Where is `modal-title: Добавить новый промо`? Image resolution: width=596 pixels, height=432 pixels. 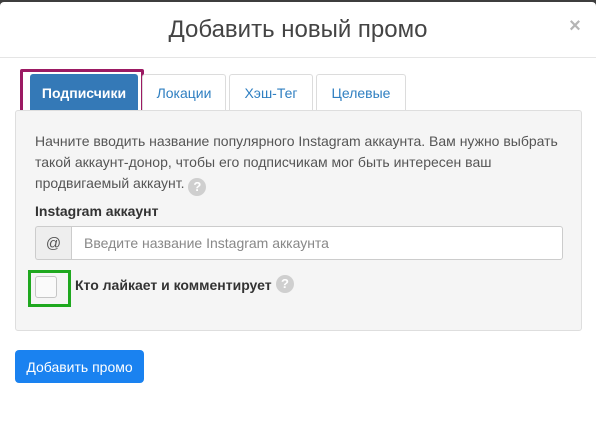
modal-title: Добавить новый промо is located at coordinates (298, 29).